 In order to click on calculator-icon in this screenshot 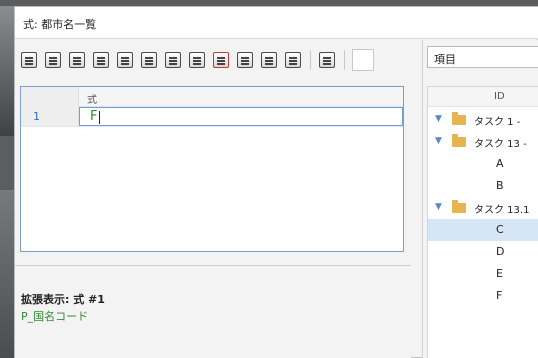, I will do `click(149, 60)`.